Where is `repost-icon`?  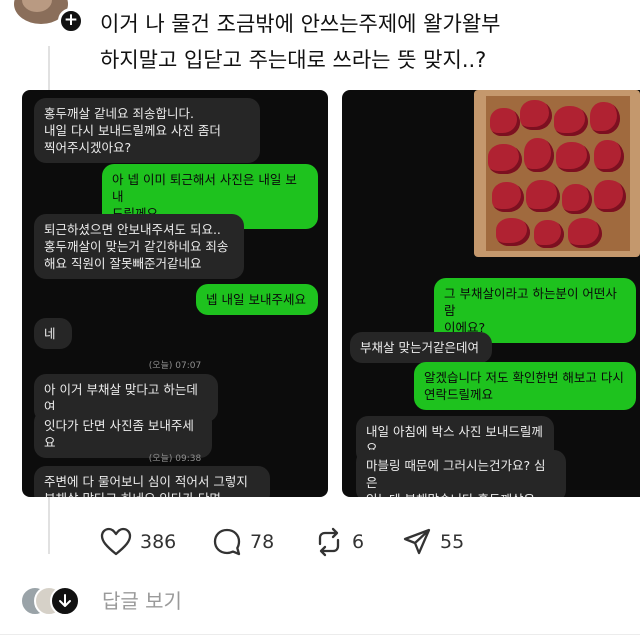
repost-icon is located at coordinates (329, 542).